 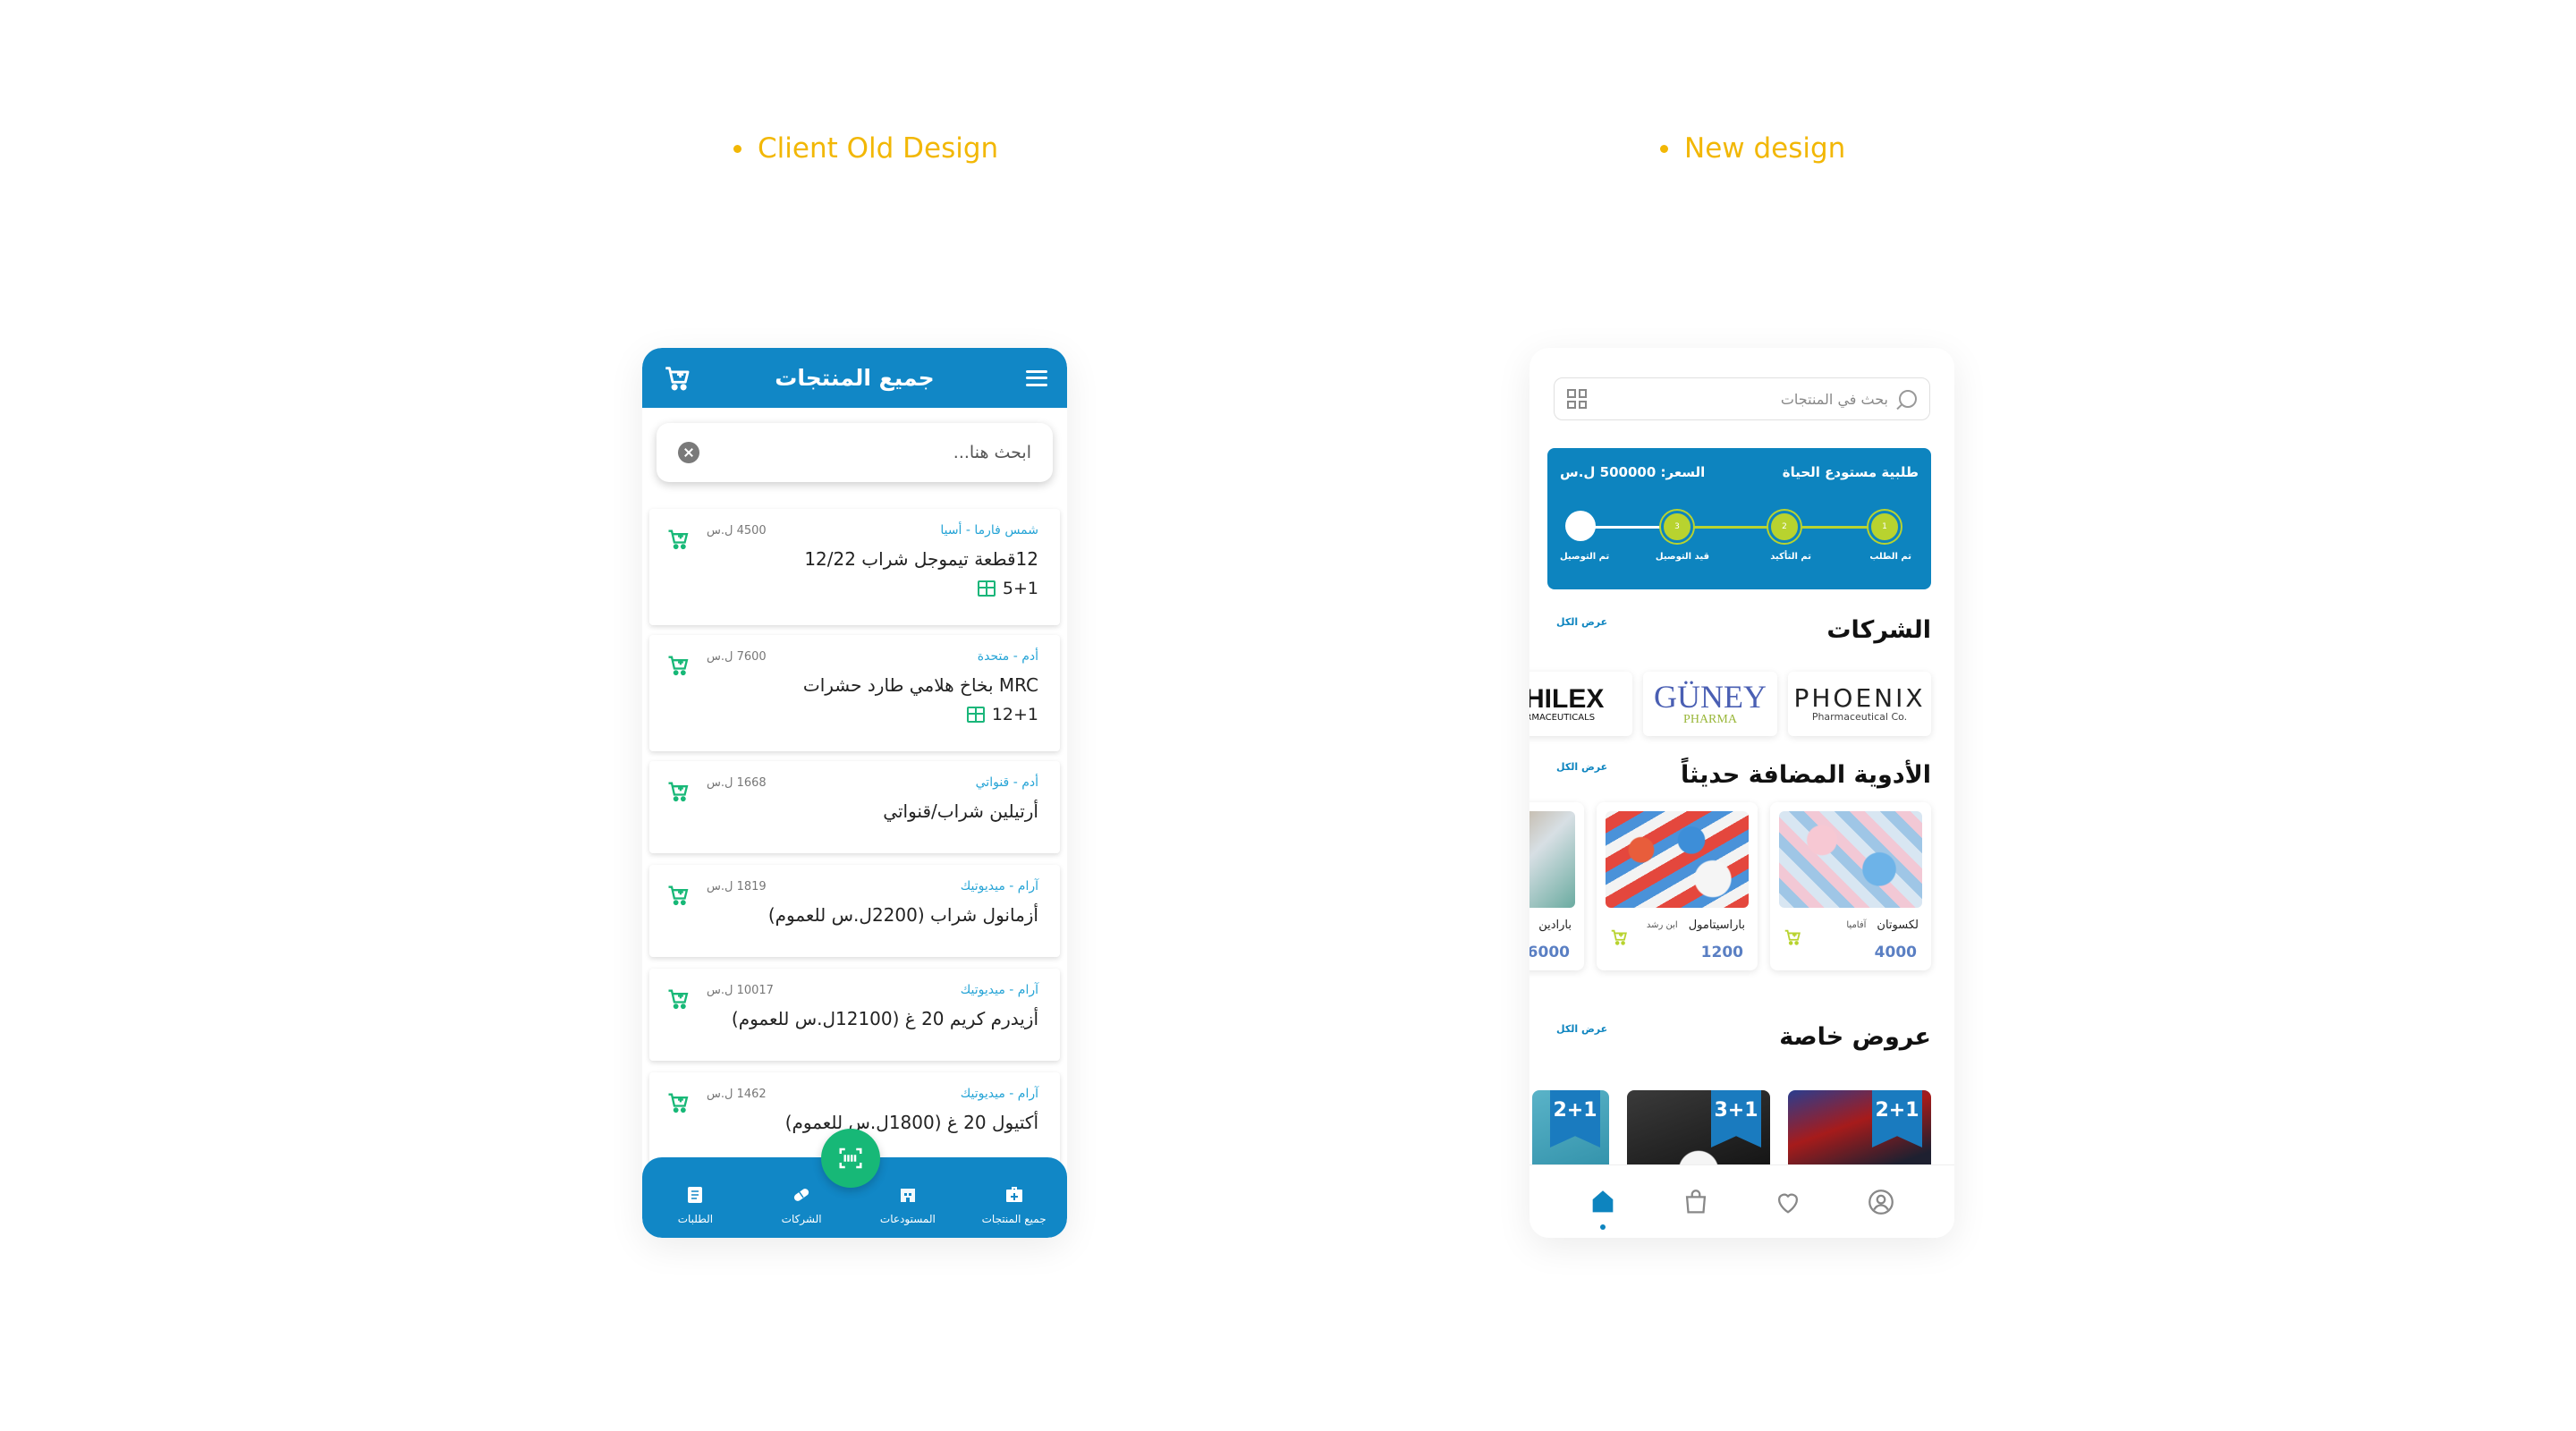 What do you see at coordinates (1855, 1037) in the screenshot?
I see `special-offers-title: عروض خاصة` at bounding box center [1855, 1037].